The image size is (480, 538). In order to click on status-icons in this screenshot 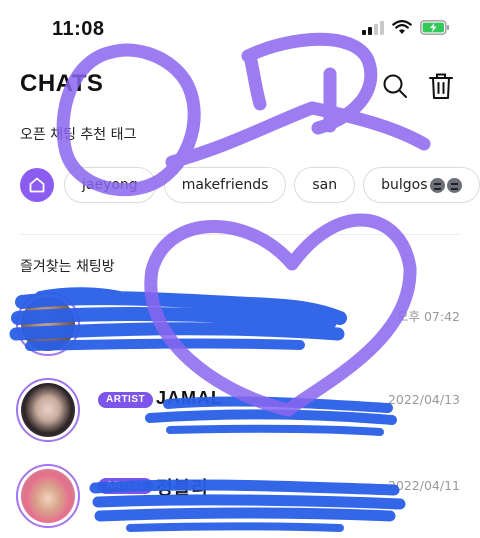, I will do `click(406, 27)`.